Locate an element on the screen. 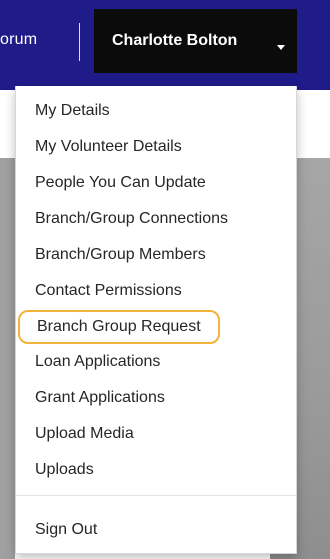 This screenshot has width=330, height=559. menu-item-grant-applications: Grant Applications is located at coordinates (100, 398).